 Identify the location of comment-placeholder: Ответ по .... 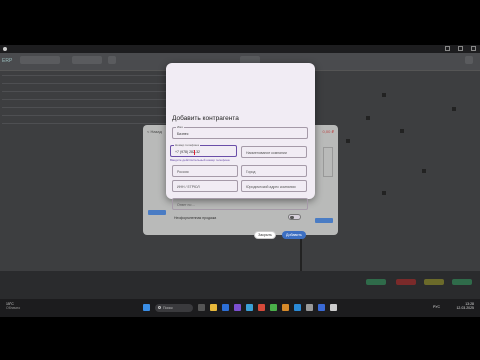
(186, 205).